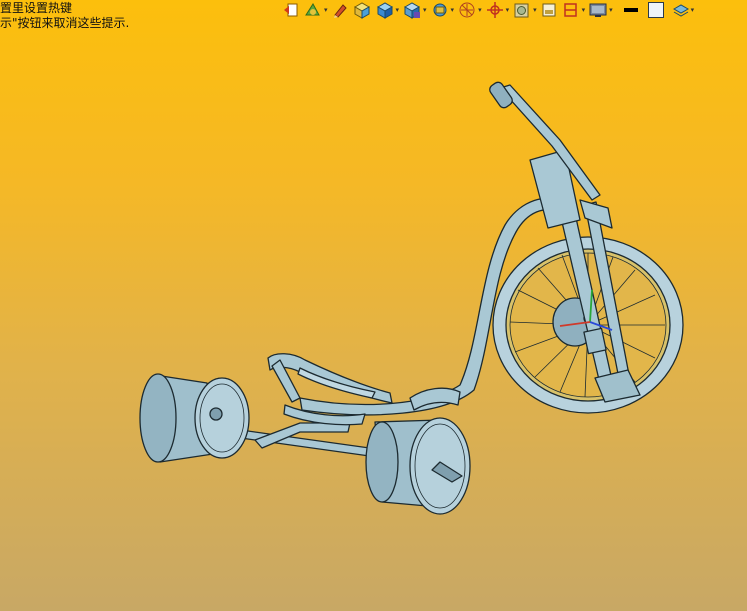 The height and width of the screenshot is (611, 747). Describe the element at coordinates (418, 466) in the screenshot. I see `rear-right-drum-wheel` at that location.